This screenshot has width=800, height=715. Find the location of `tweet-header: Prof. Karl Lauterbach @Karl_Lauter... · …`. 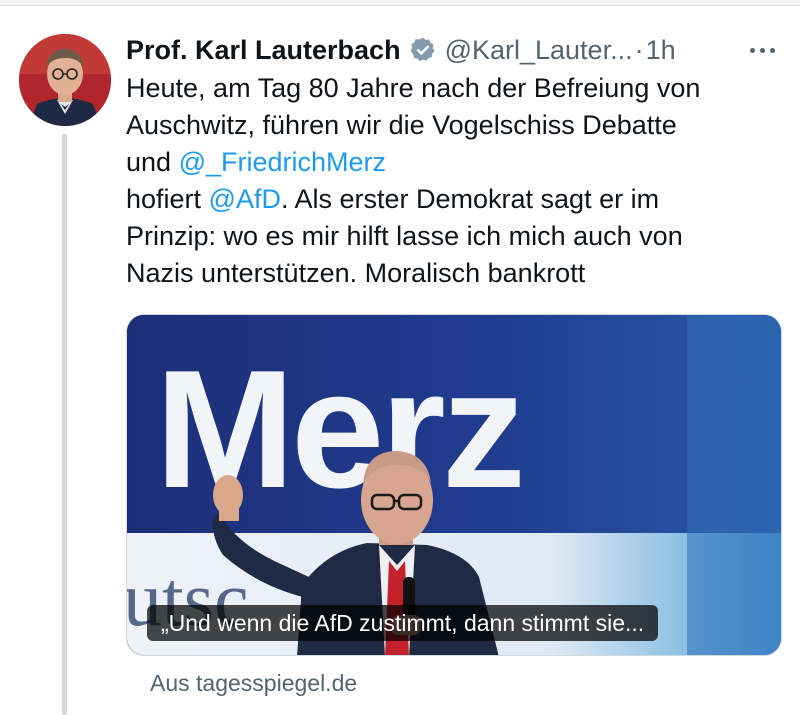

tweet-header: Prof. Karl Lauterbach @Karl_Lauter... · … is located at coordinates (401, 50).